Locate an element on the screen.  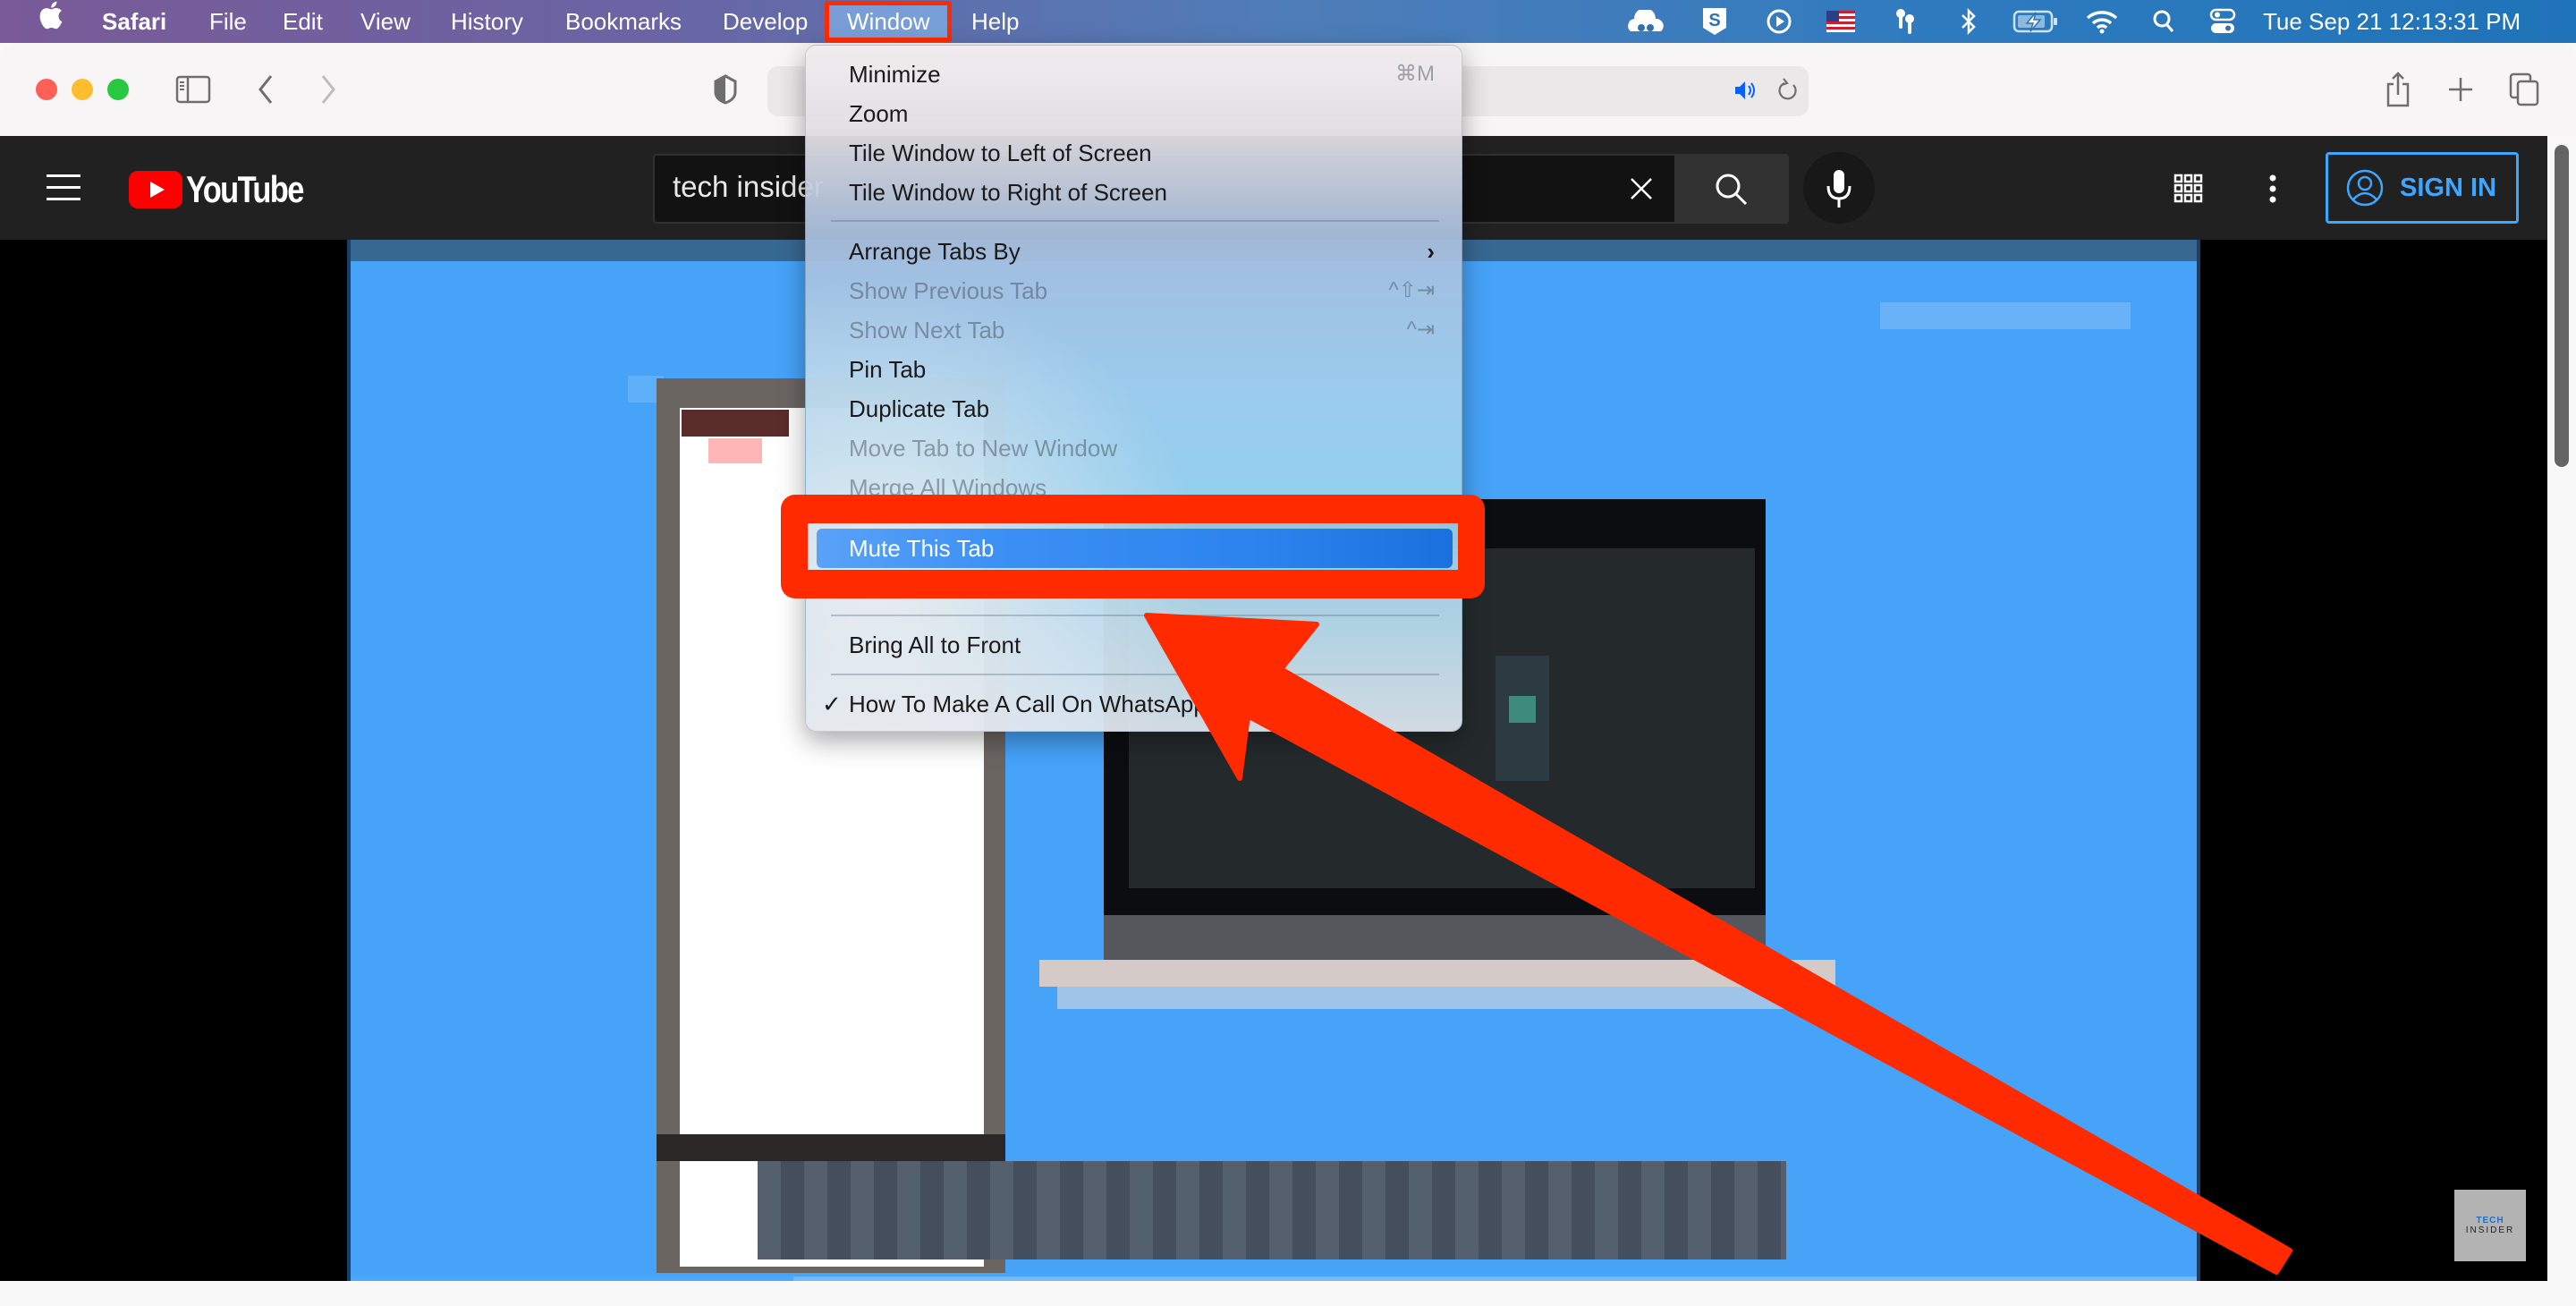
menu-item-label: How To Make A Call On WhatsApp is located at coordinates (1028, 704).